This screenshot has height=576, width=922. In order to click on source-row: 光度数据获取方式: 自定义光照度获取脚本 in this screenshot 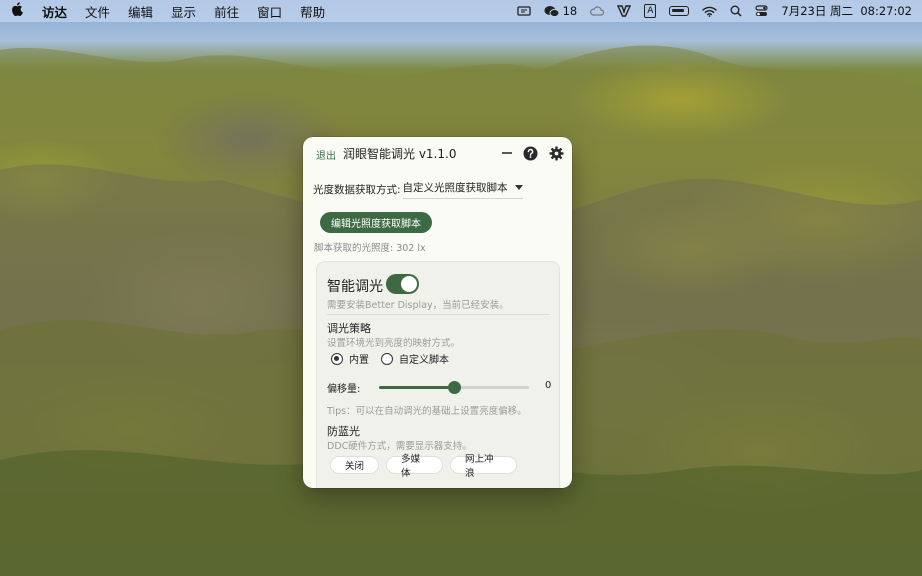, I will do `click(418, 189)`.